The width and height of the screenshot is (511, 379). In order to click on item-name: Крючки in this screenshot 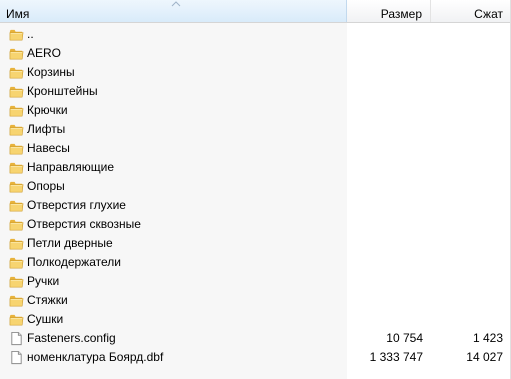, I will do `click(47, 110)`.